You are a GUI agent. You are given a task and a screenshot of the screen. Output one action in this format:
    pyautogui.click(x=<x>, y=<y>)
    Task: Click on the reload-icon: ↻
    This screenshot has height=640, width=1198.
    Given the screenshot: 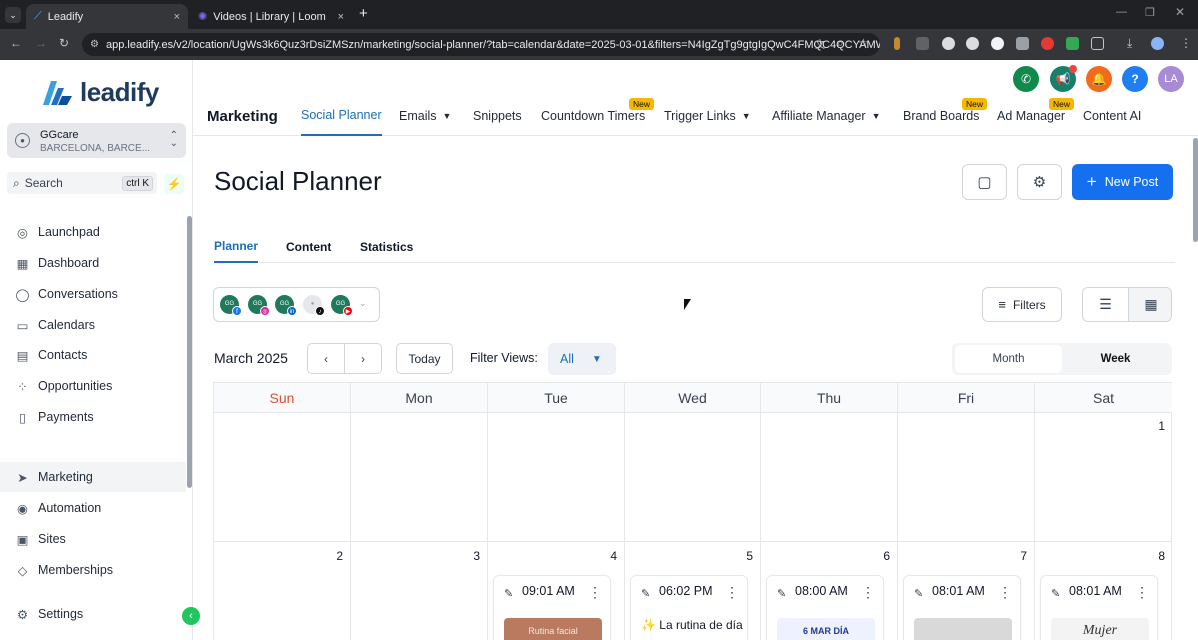 What is the action you would take?
    pyautogui.click(x=64, y=43)
    